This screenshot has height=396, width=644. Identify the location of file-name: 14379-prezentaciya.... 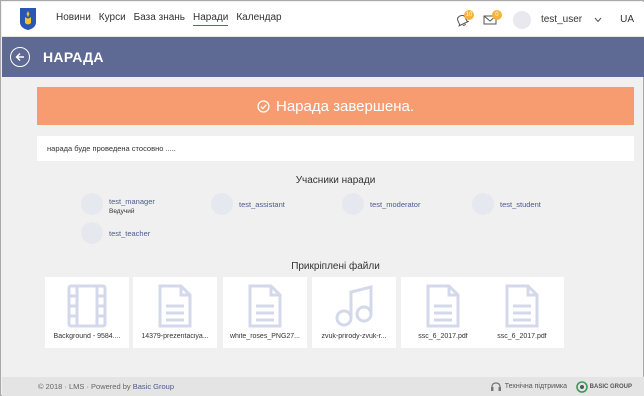
(175, 336).